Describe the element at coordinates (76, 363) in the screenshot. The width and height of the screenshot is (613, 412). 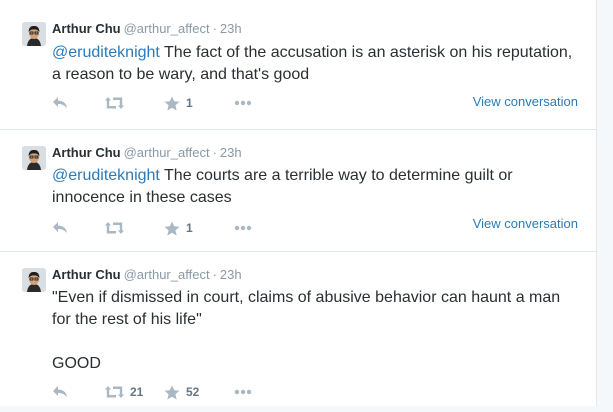
I see `tweet-body-reply: GOOD` at that location.